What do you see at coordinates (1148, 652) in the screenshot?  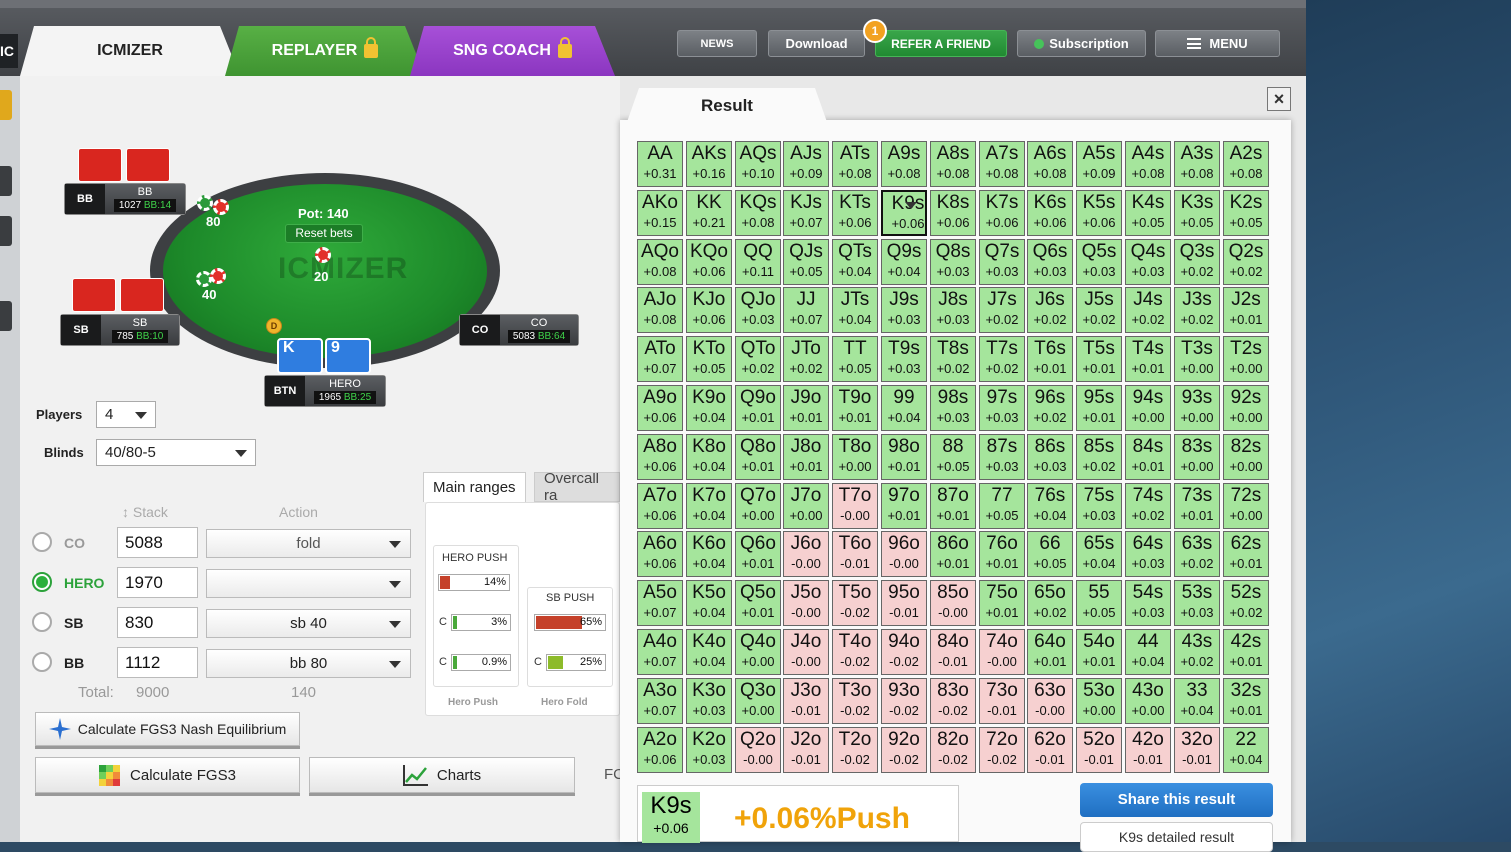 I see `hand-cell: 44 +0.04` at bounding box center [1148, 652].